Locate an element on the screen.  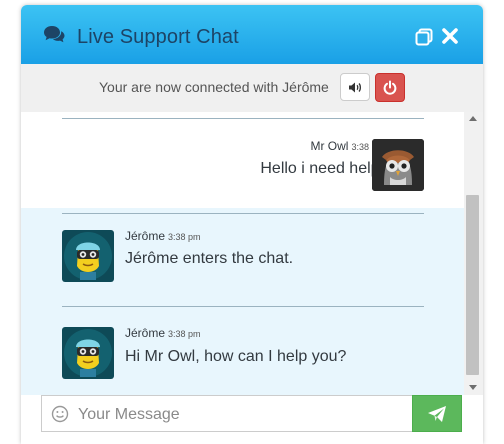
restore-window-icon is located at coordinates (424, 37).